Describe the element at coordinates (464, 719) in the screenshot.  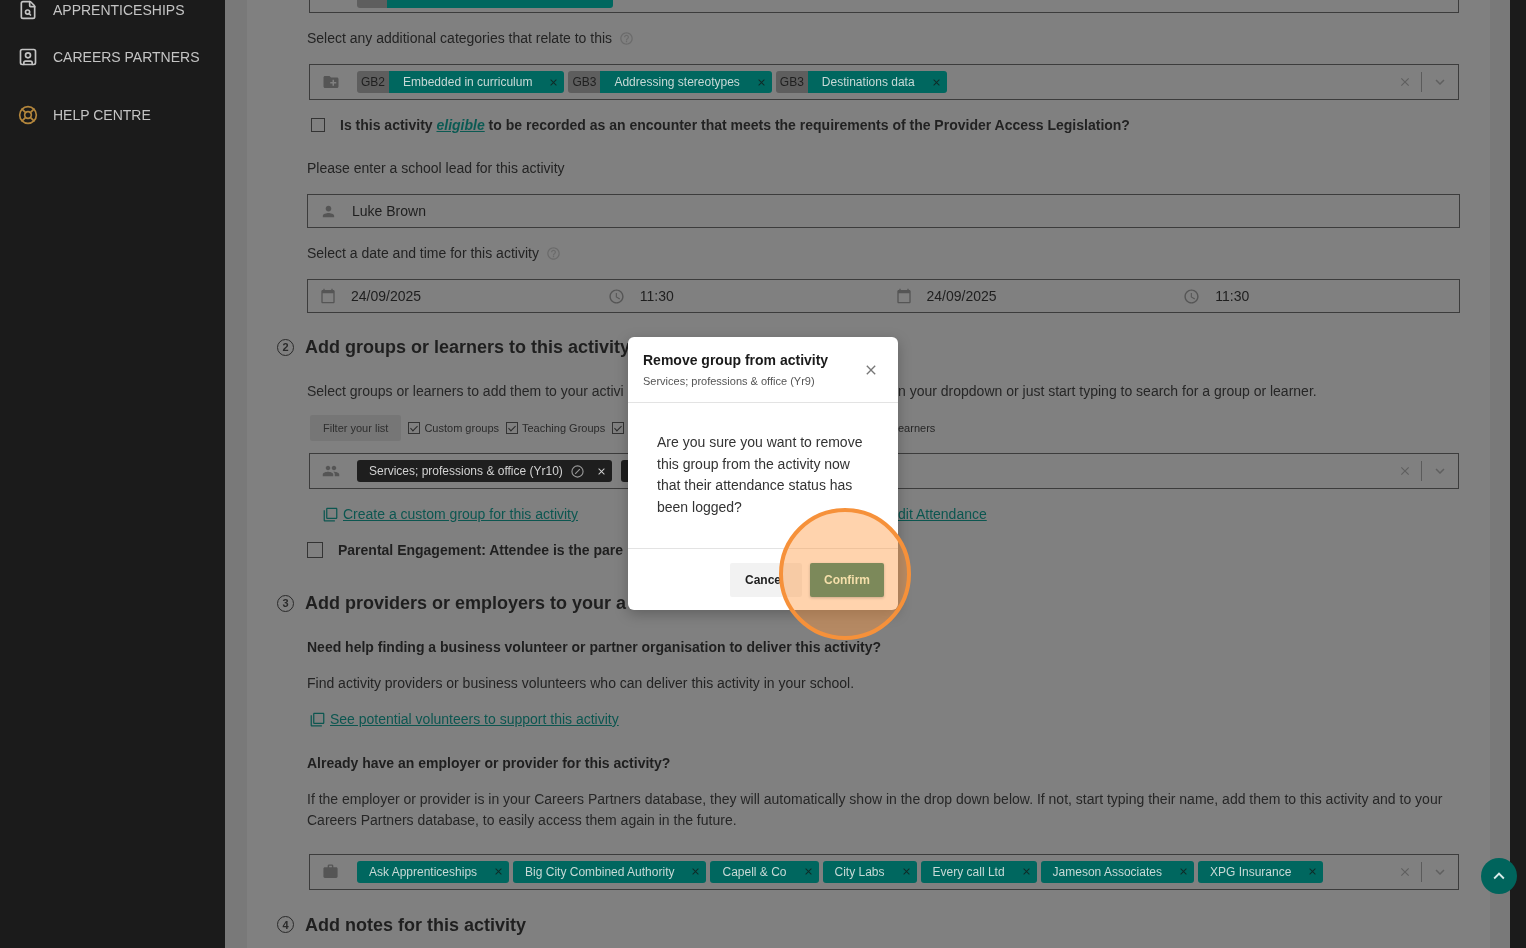
I see `volunteers-link: See potential volunteers to support this activity` at that location.